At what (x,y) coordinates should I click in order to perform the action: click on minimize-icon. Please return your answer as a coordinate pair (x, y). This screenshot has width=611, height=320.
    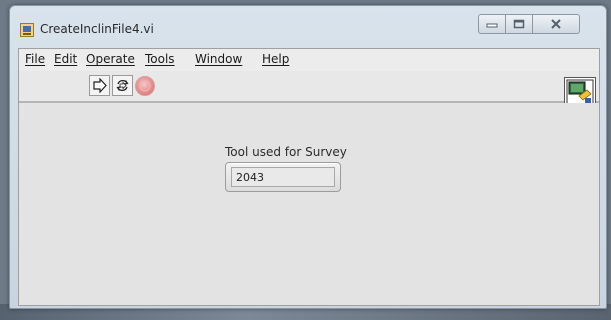
    Looking at the image, I should click on (492, 25).